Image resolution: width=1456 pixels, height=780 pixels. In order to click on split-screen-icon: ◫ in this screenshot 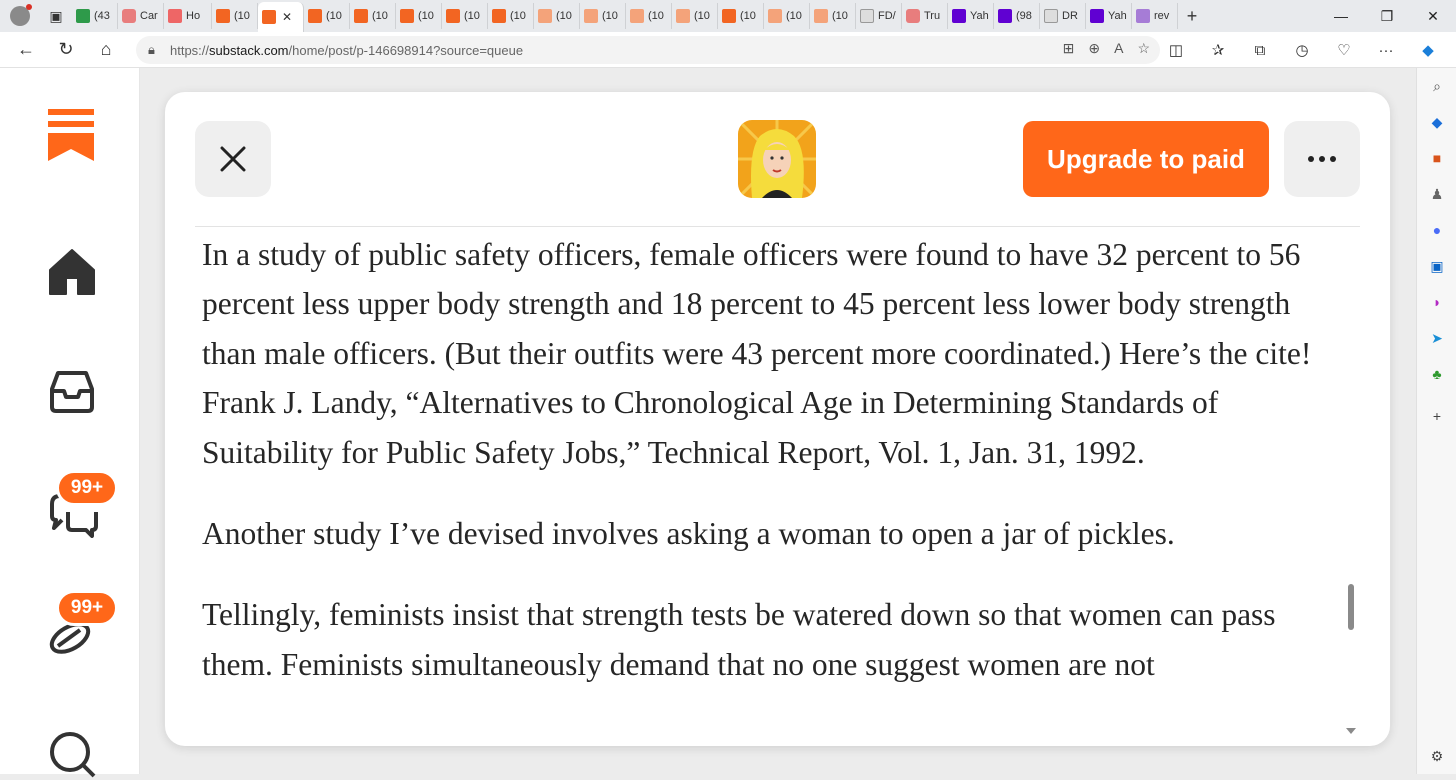, I will do `click(1176, 50)`.